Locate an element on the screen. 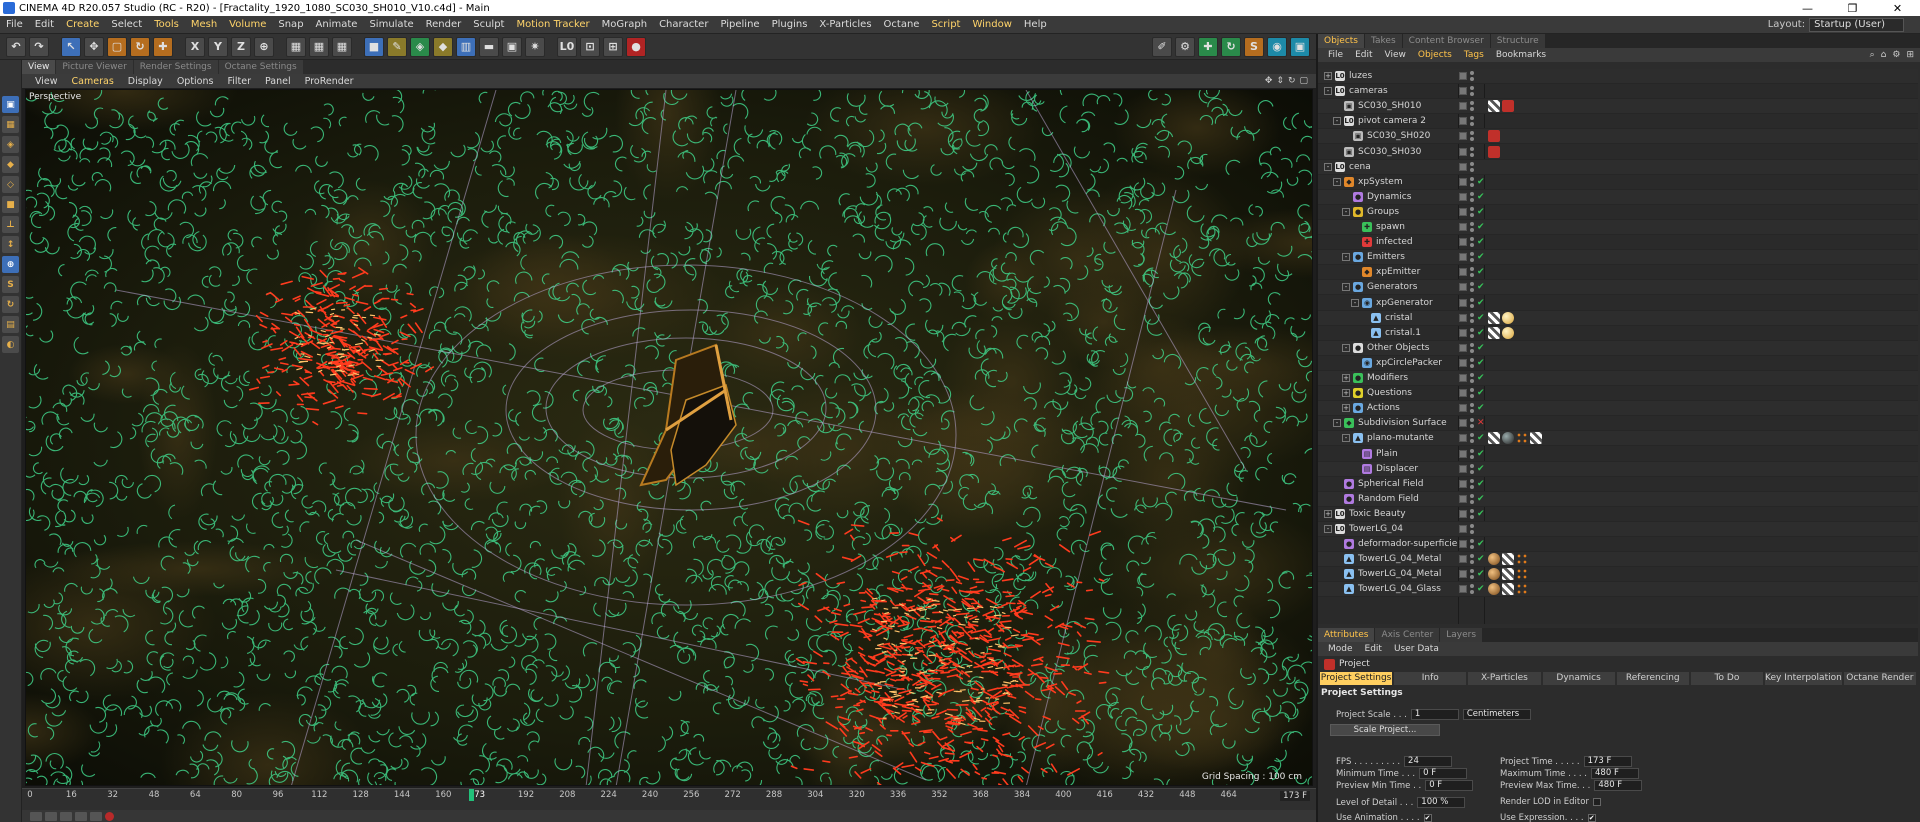  dots-tag-icon is located at coordinates (1522, 438).